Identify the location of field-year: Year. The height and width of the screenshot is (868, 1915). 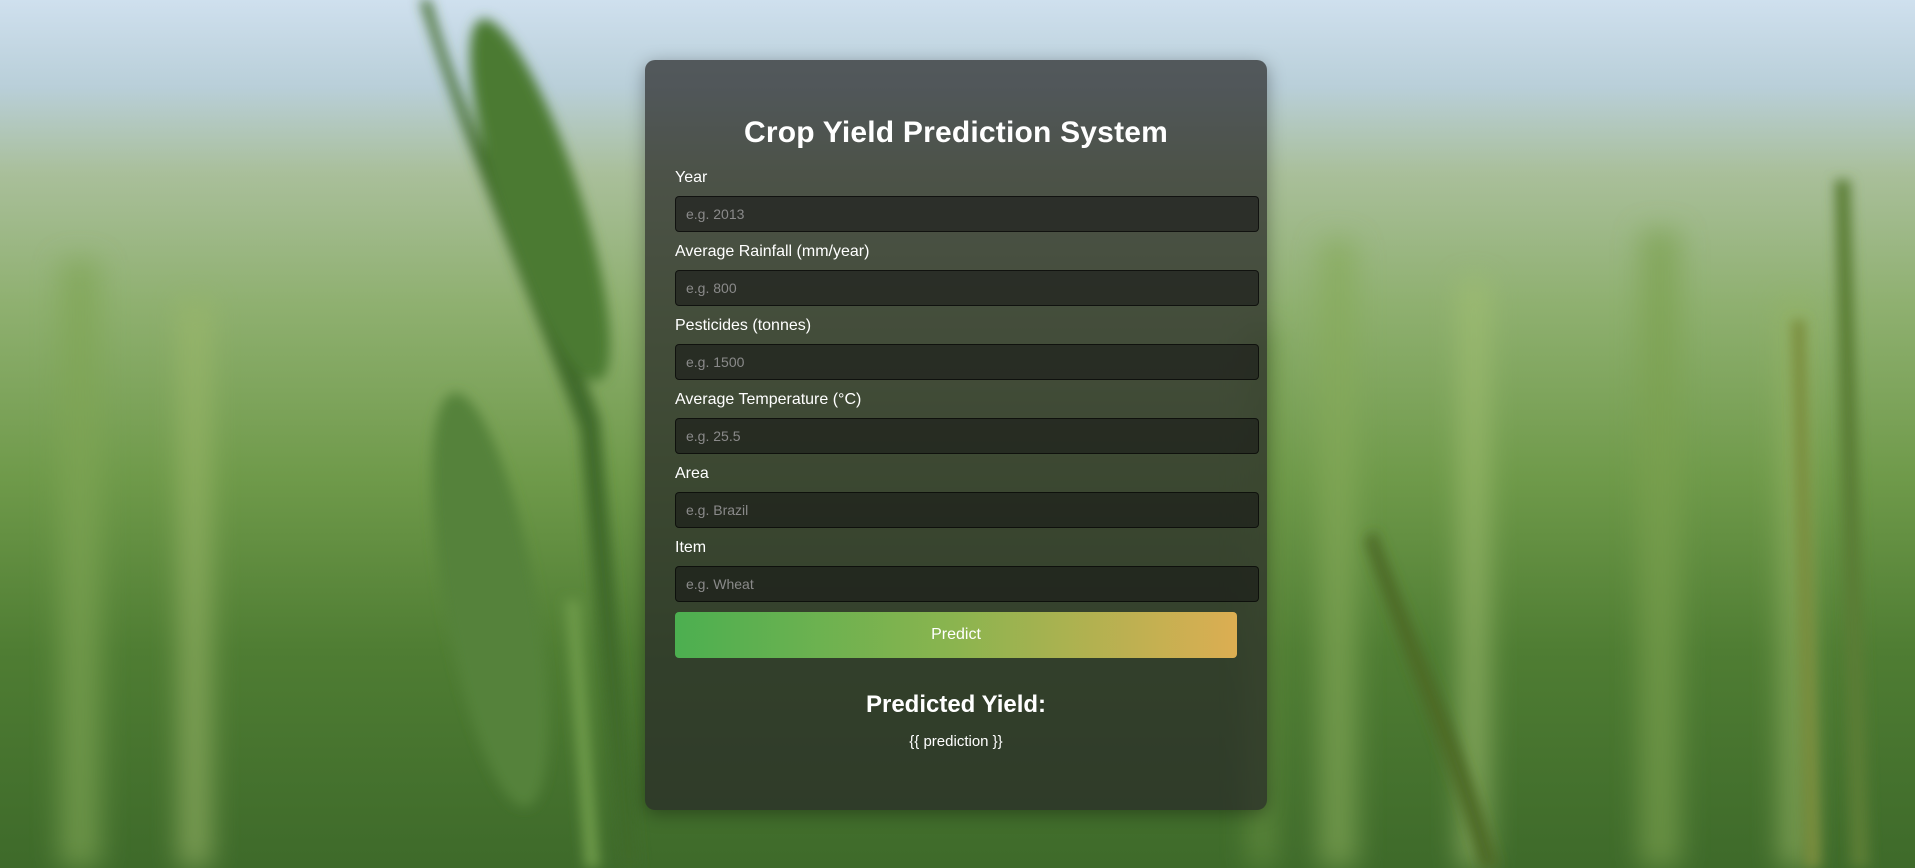
(967, 200).